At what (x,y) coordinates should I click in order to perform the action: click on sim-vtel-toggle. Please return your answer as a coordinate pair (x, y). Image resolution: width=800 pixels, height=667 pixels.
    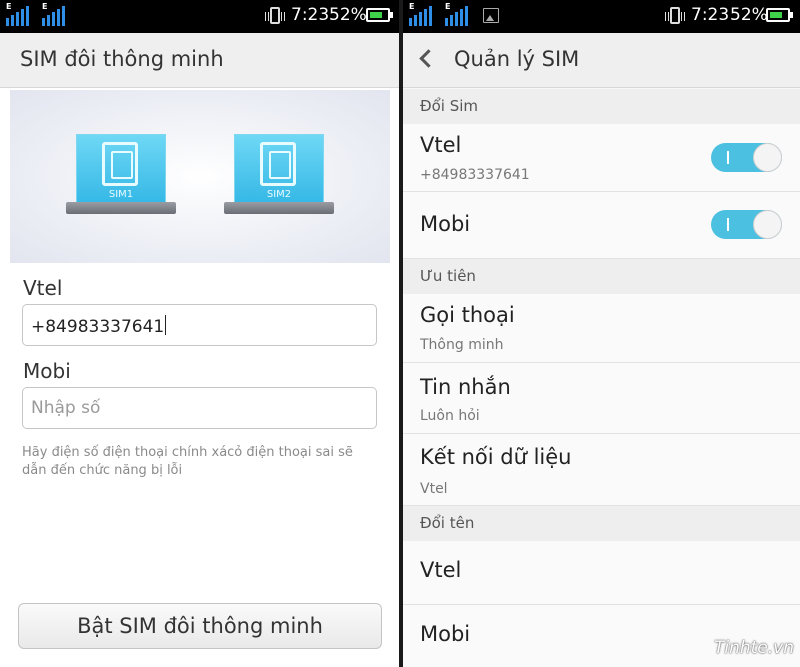
    Looking at the image, I should click on (746, 157).